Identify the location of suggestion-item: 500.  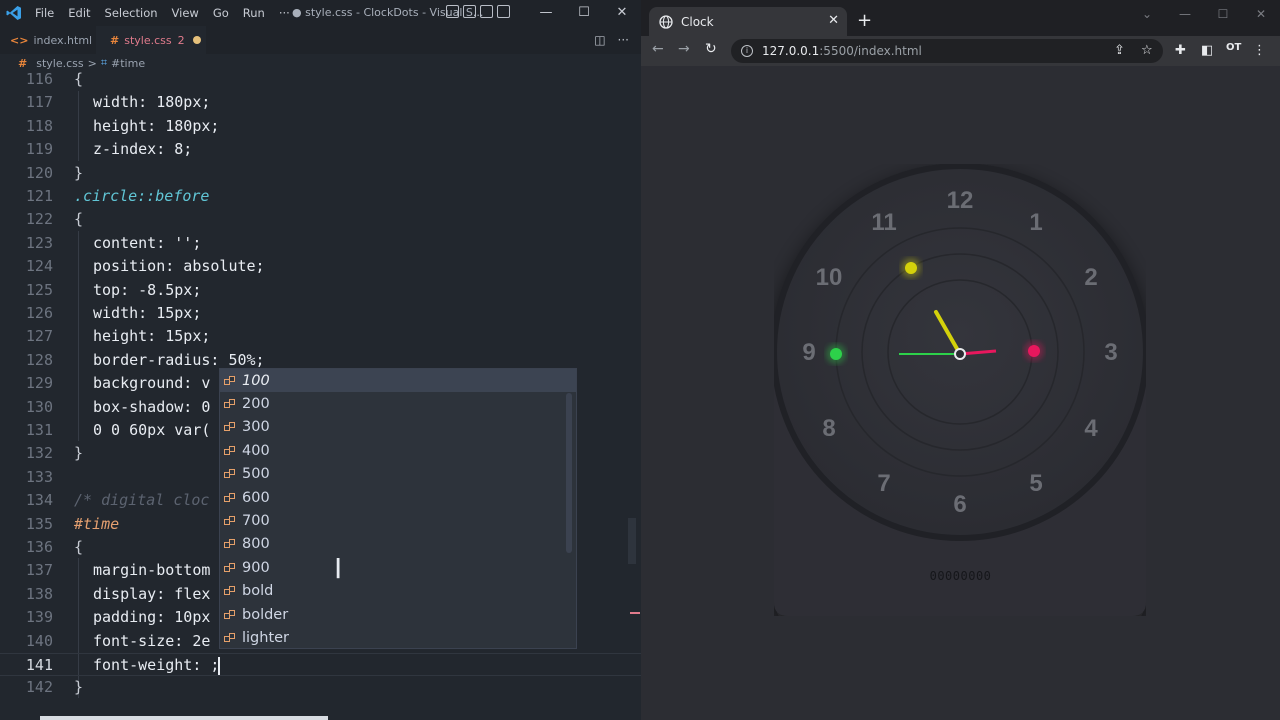
(398, 474).